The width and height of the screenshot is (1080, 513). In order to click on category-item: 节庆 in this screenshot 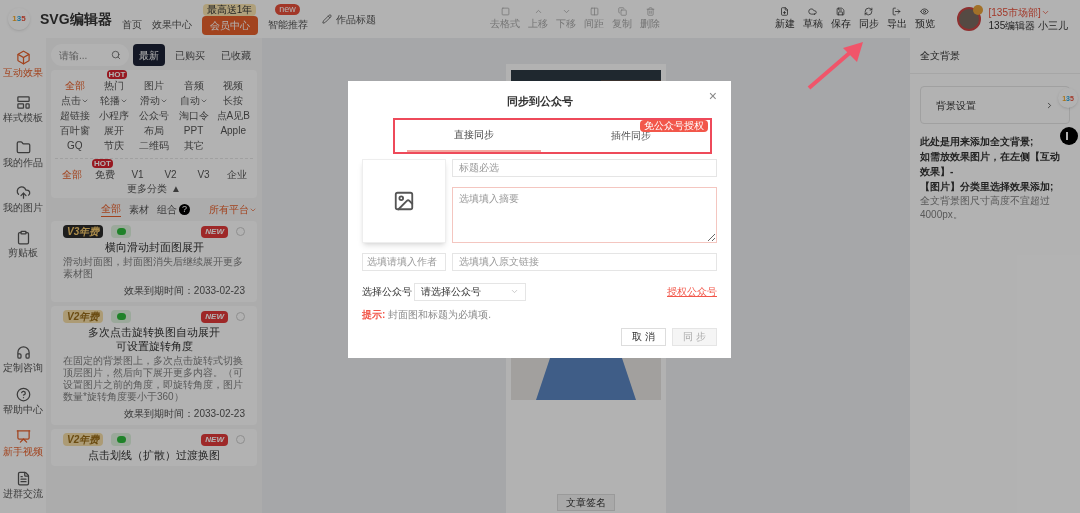, I will do `click(114, 146)`.